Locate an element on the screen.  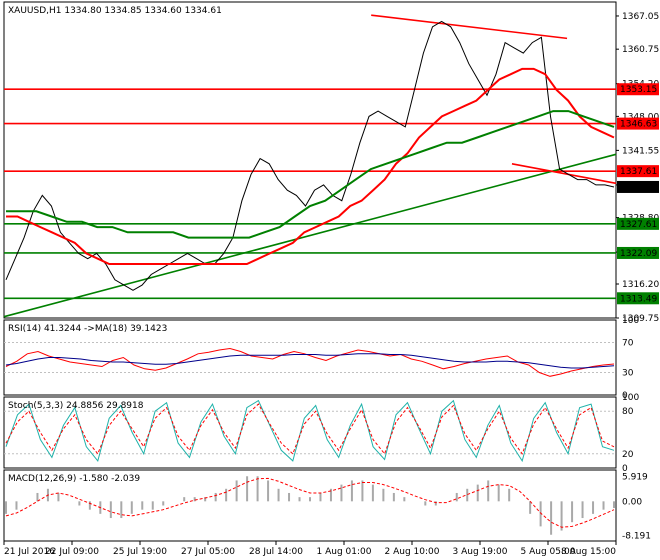
rsi-ytick-label: 70 is located at coordinates (628, 344).